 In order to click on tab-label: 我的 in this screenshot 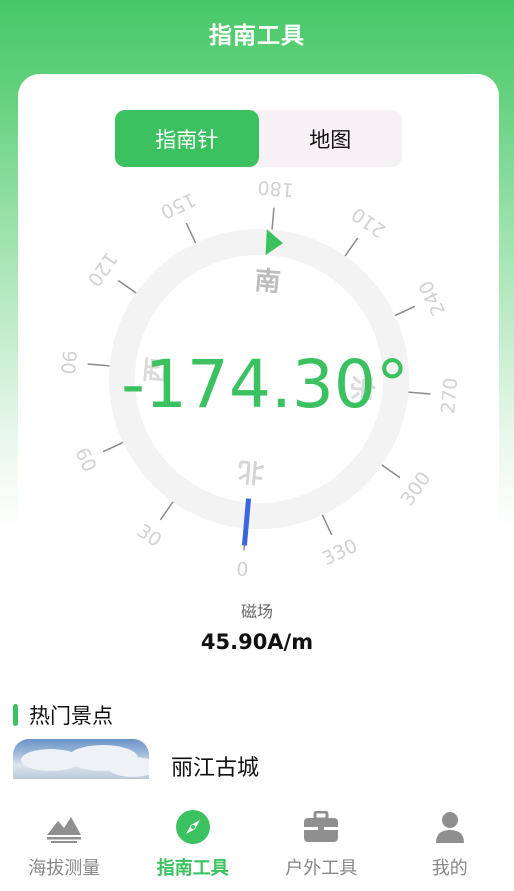, I will do `click(449, 868)`.